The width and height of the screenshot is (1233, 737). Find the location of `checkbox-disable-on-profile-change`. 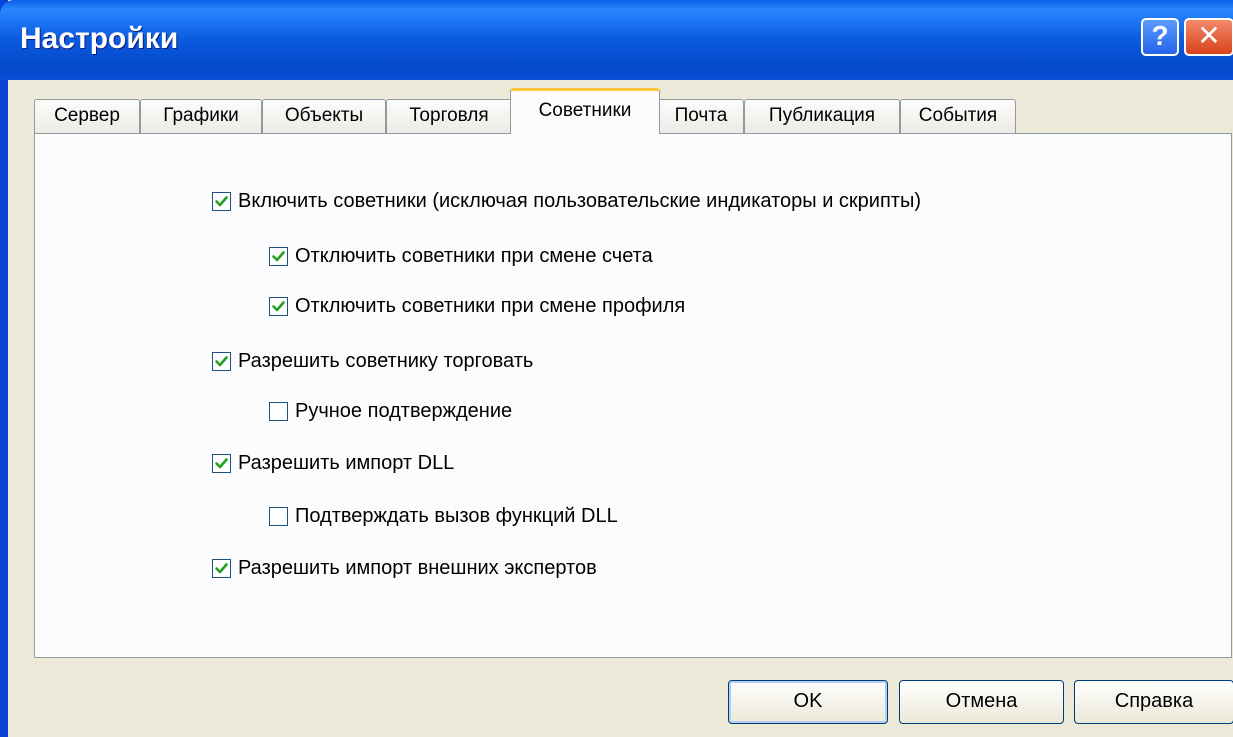

checkbox-disable-on-profile-change is located at coordinates (278, 306).